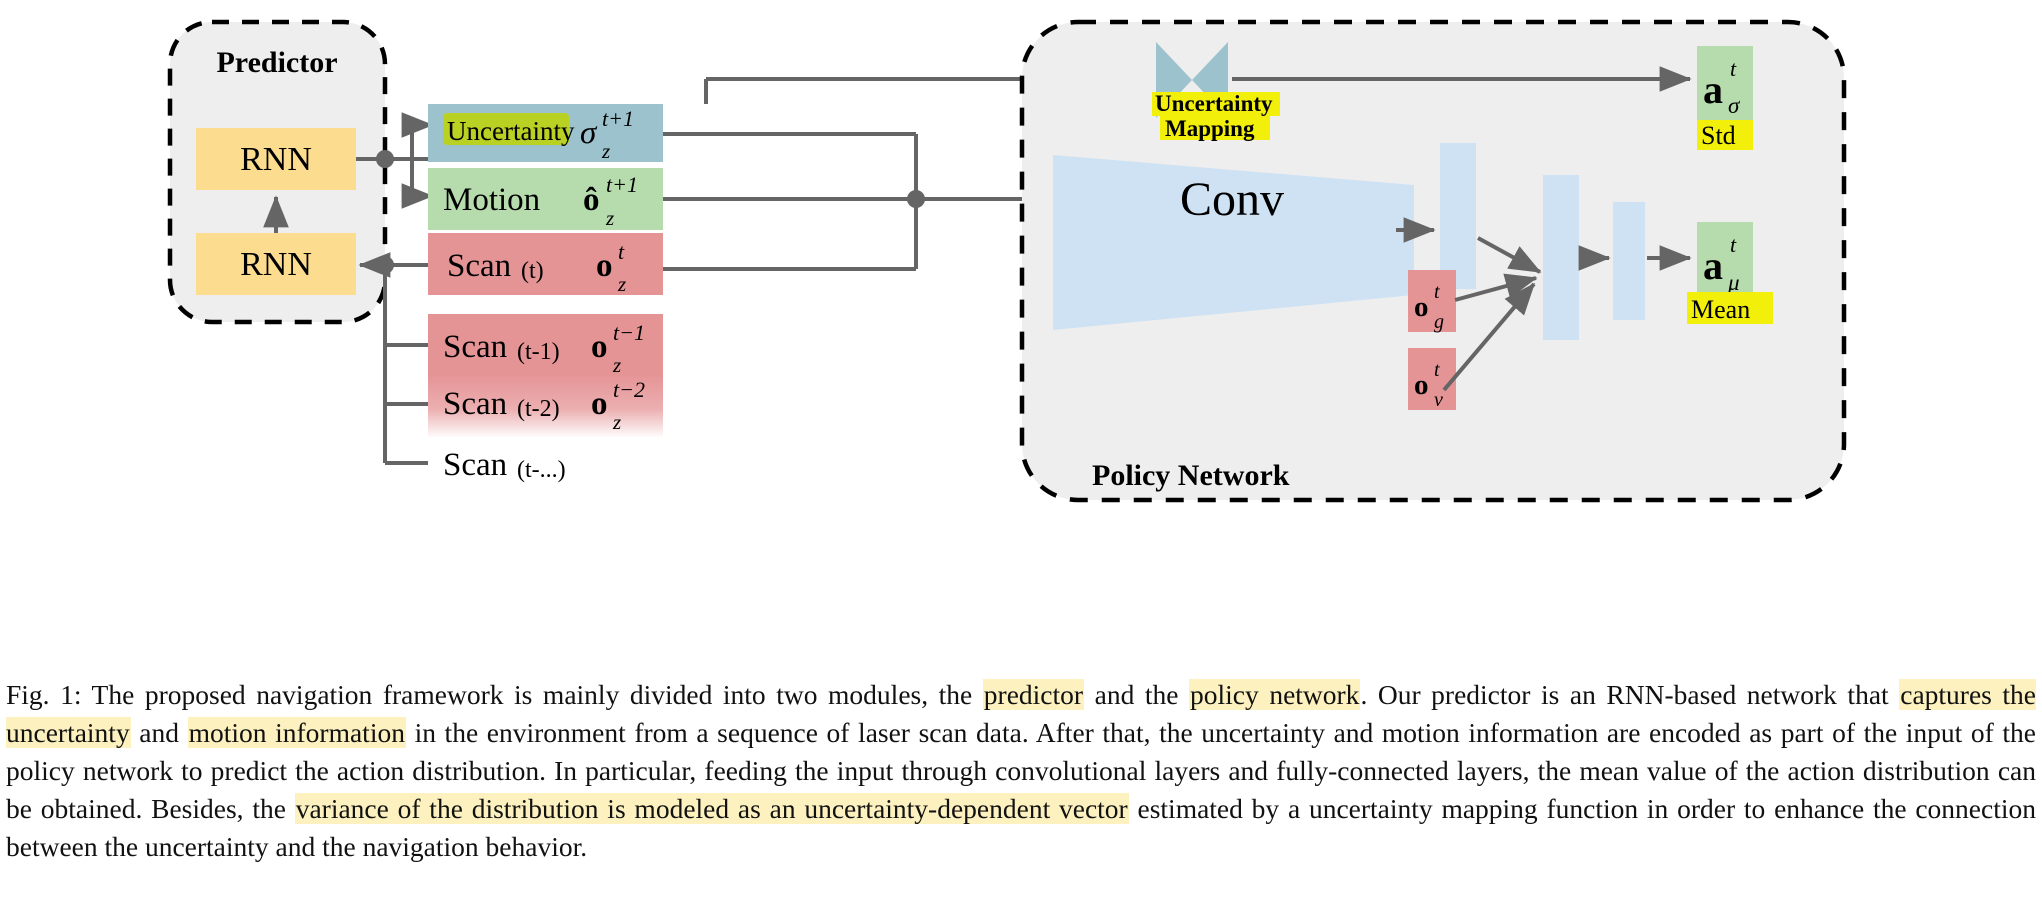 The width and height of the screenshot is (2042, 920). I want to click on scan-t2-symbol: o, so click(599, 404).